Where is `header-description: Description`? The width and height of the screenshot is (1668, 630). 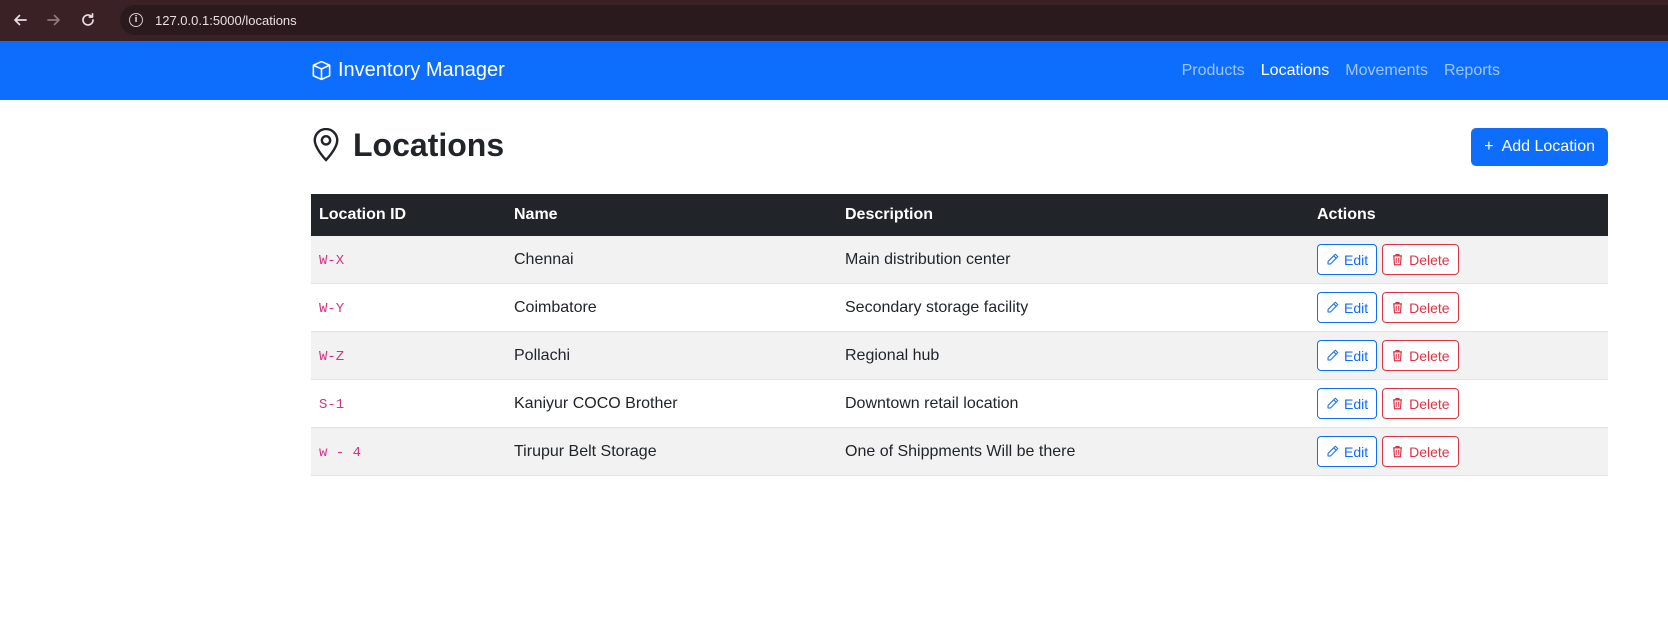
header-description: Description is located at coordinates (889, 214).